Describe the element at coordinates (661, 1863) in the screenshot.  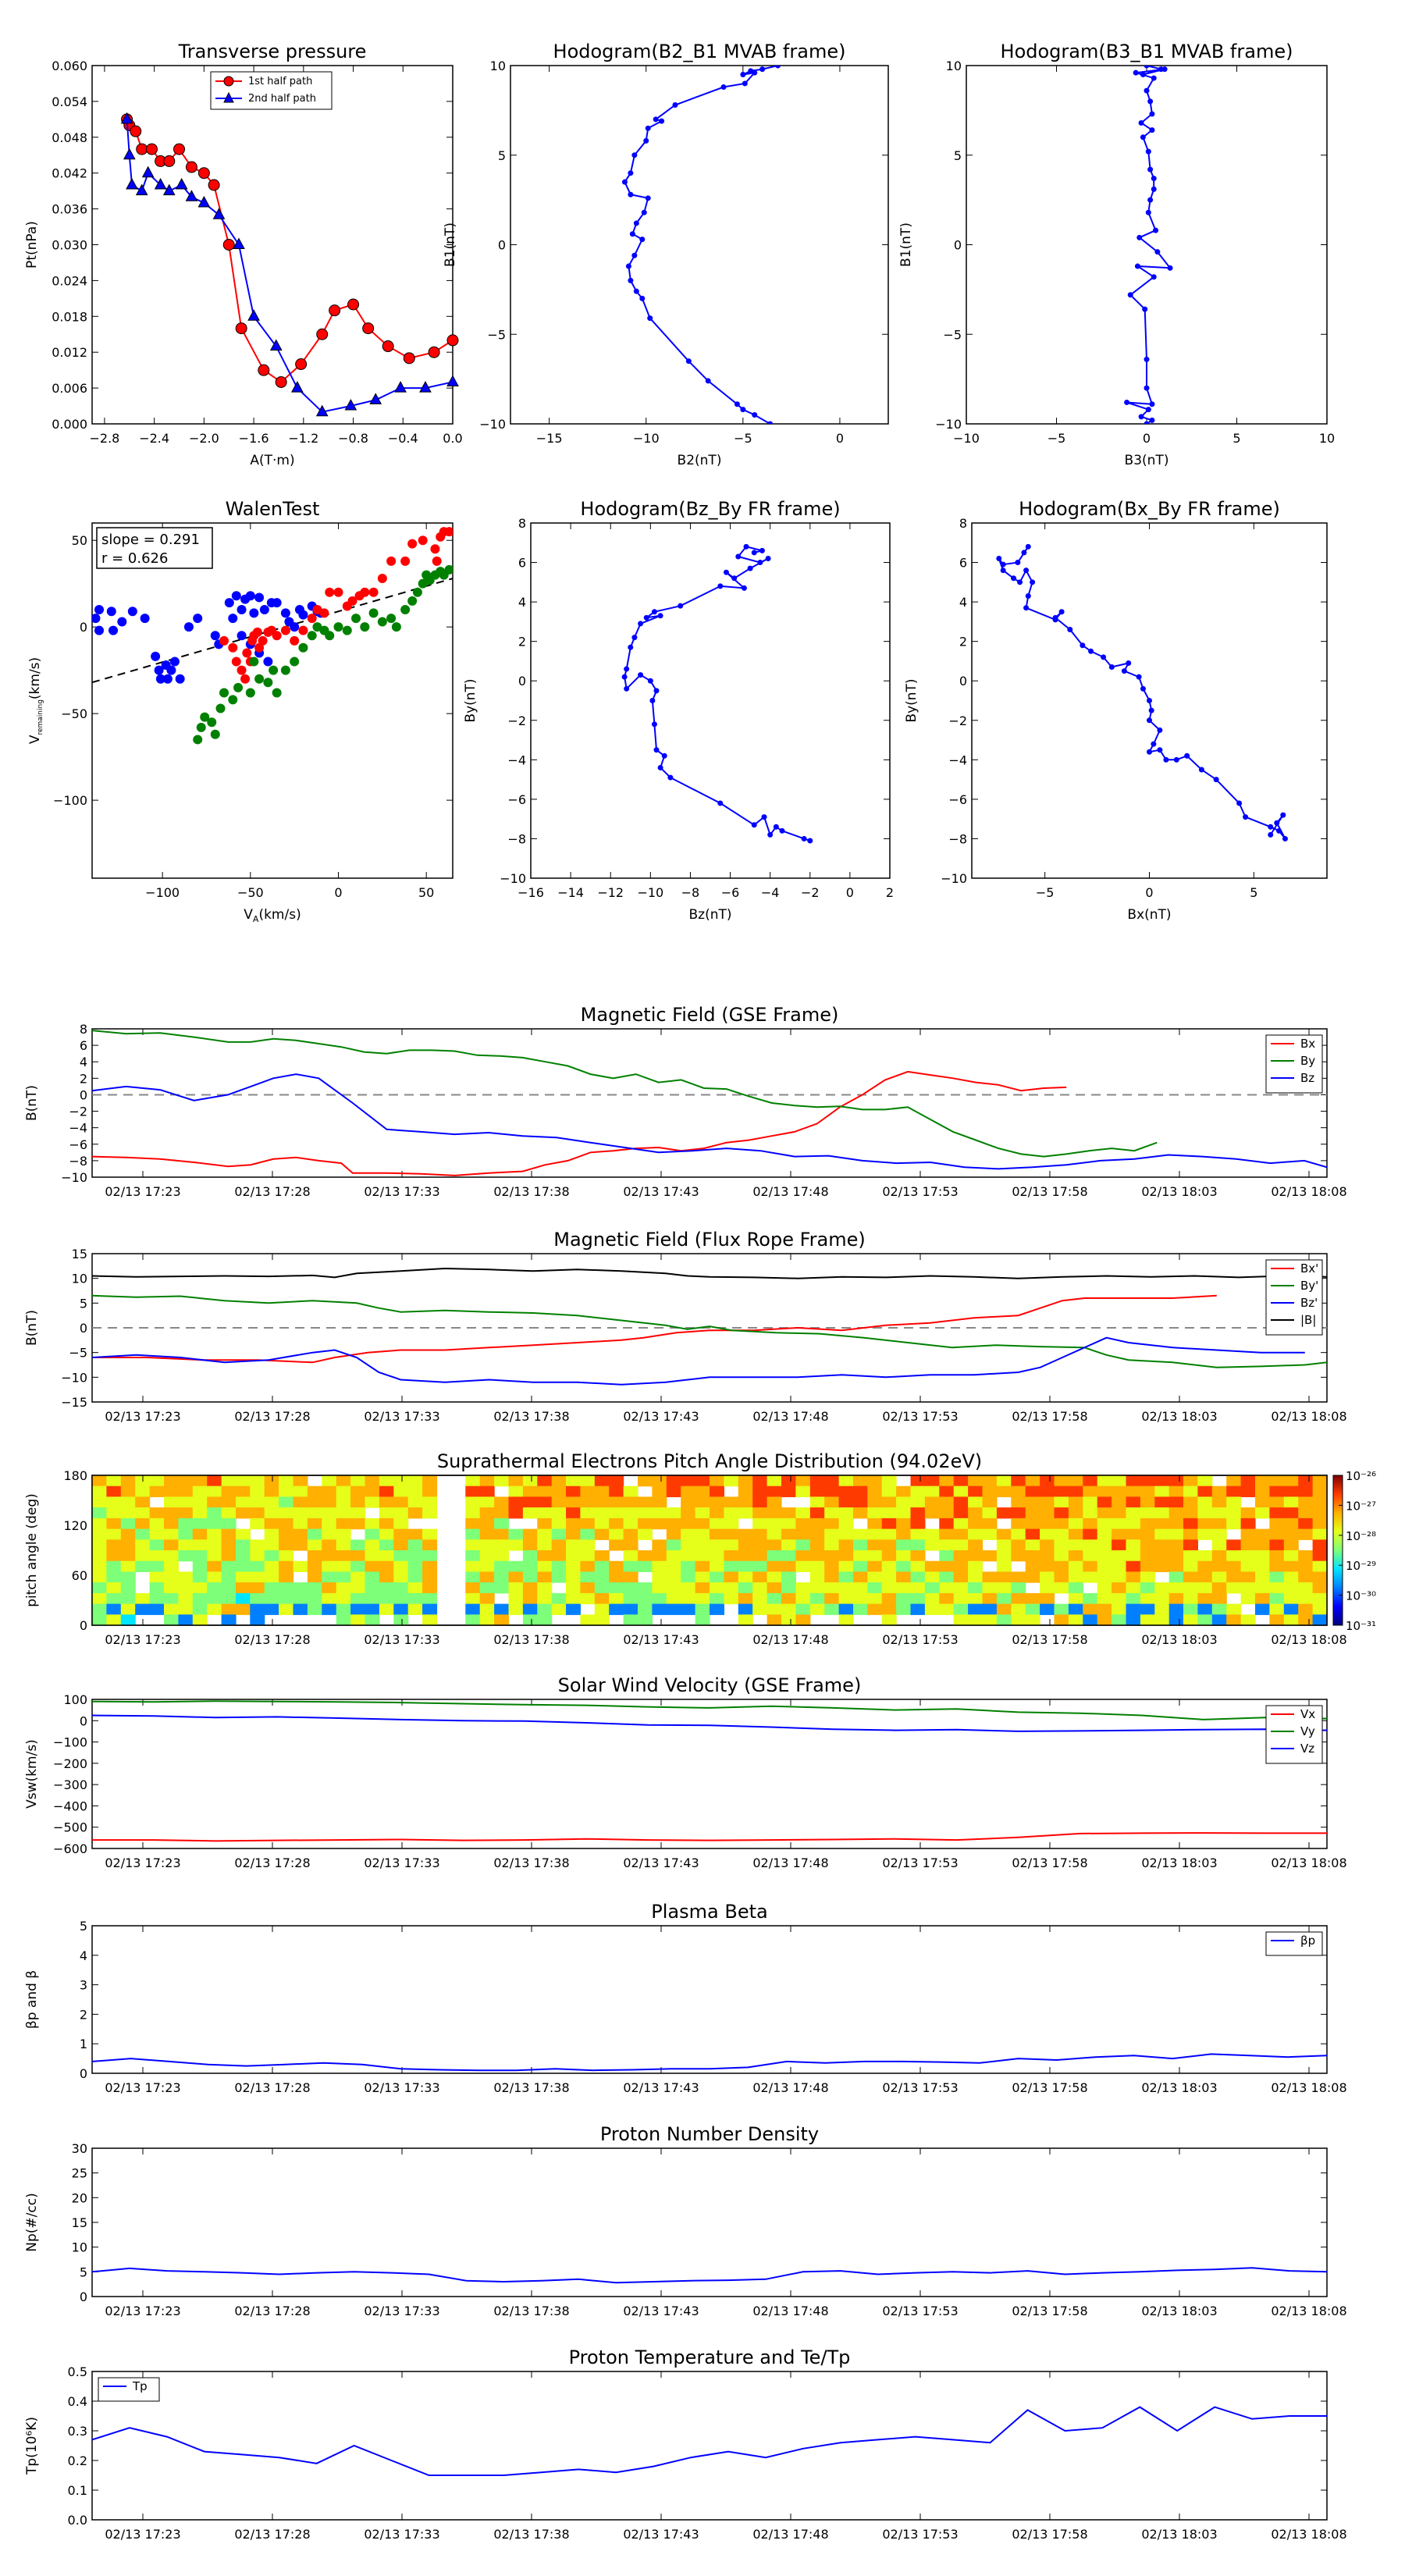
I see `vsw-time-label: 02/13 17:43` at that location.